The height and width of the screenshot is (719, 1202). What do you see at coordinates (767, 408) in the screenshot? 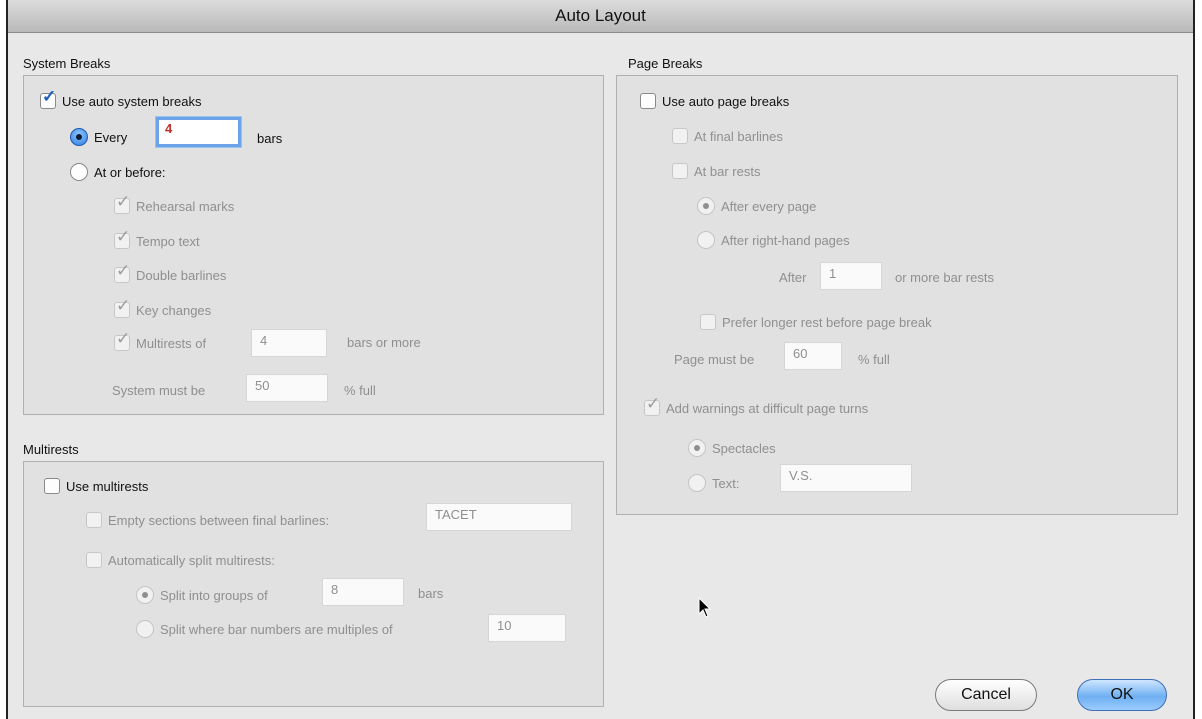
I see `add-warnings-label: Add warnings at difficult page turns` at bounding box center [767, 408].